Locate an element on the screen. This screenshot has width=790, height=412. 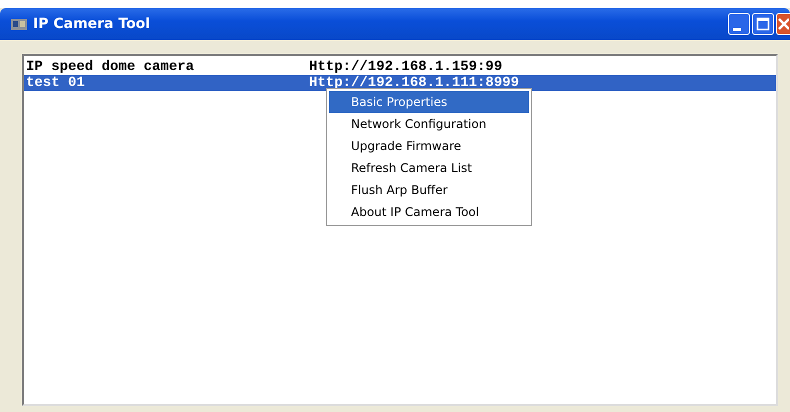
camera-row: test 01 Http://192.168.1.111:8999 is located at coordinates (400, 83).